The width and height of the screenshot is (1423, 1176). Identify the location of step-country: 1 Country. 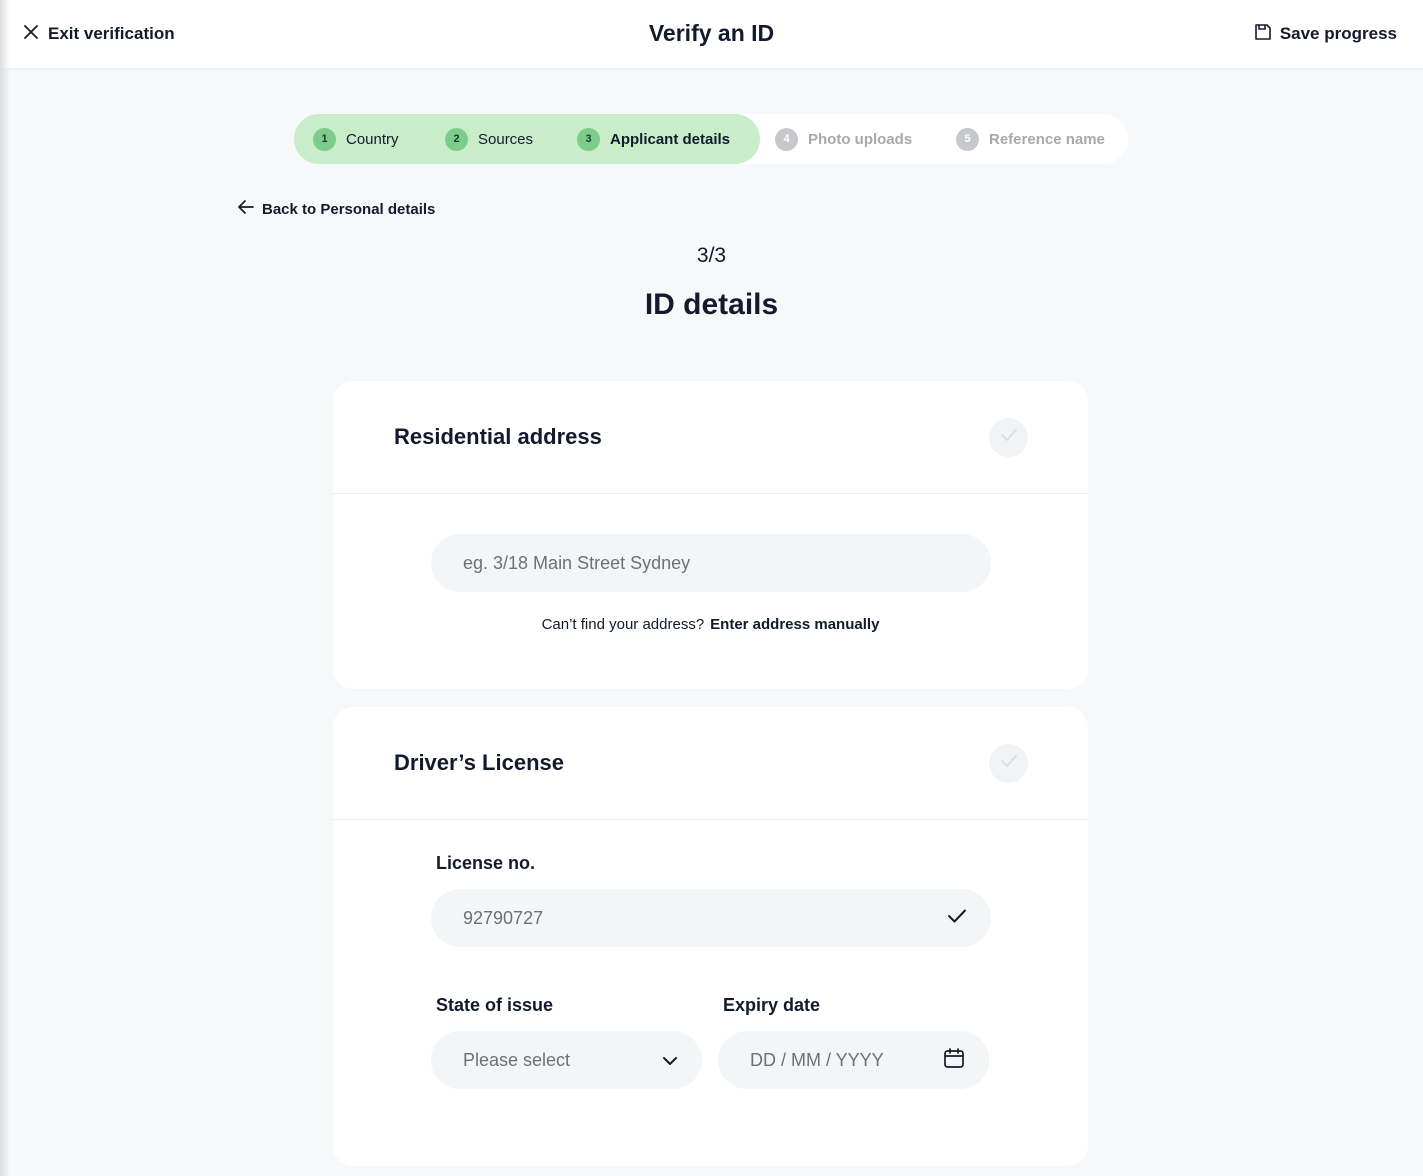
(356, 139).